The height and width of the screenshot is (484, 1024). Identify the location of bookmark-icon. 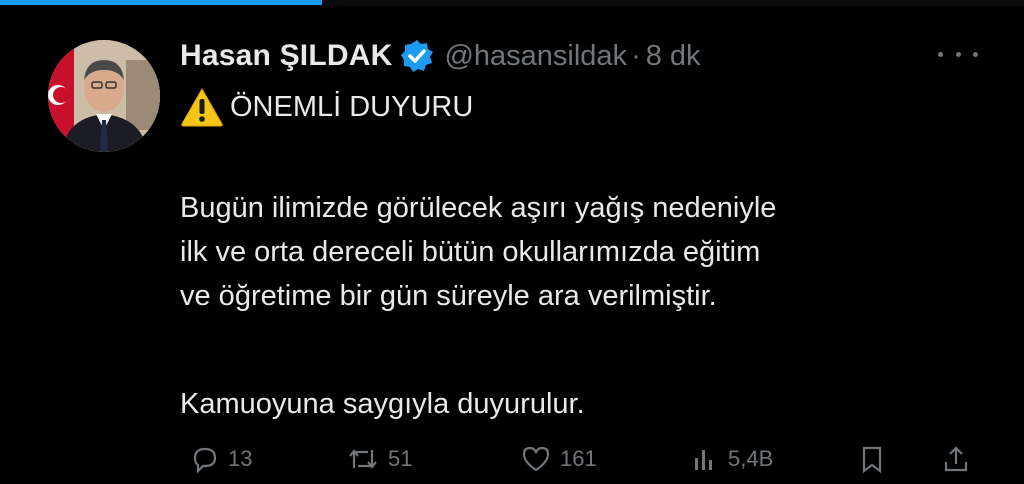
(872, 460).